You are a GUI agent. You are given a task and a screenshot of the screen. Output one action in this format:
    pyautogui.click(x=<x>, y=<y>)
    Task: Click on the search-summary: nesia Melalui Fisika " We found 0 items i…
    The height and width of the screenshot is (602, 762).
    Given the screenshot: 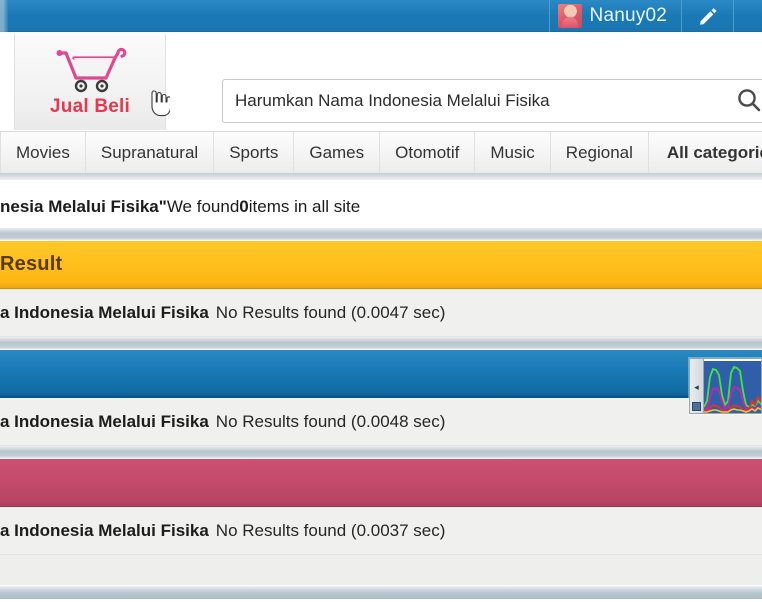 What is the action you would take?
    pyautogui.click(x=381, y=207)
    